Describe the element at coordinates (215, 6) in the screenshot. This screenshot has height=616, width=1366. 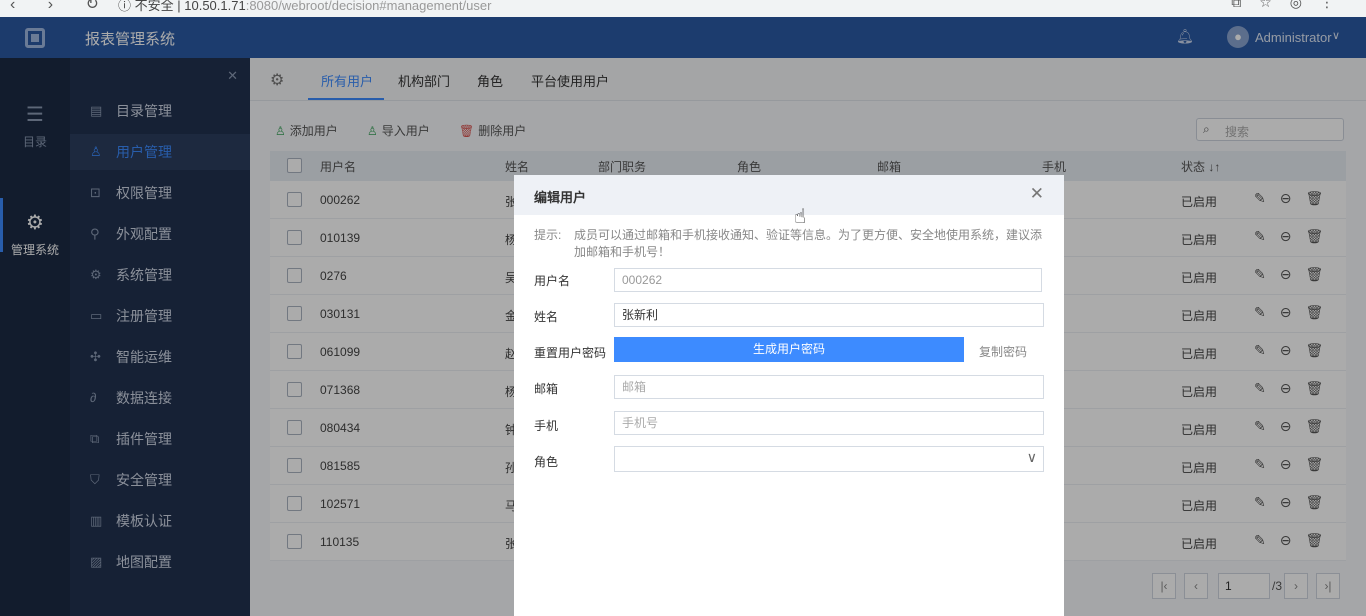
I see `url-host: 10.50.1.71` at that location.